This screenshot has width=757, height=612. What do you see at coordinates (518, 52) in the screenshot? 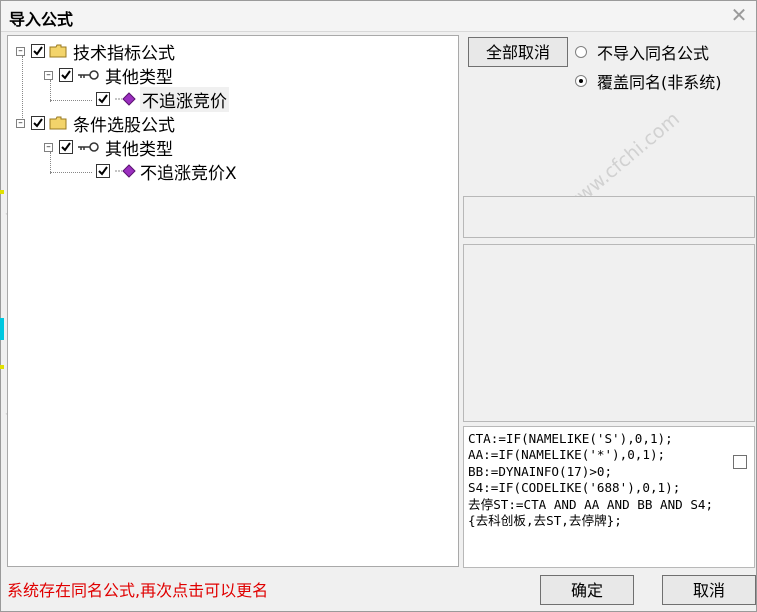
I see `deselect-all-button: 全部取消` at bounding box center [518, 52].